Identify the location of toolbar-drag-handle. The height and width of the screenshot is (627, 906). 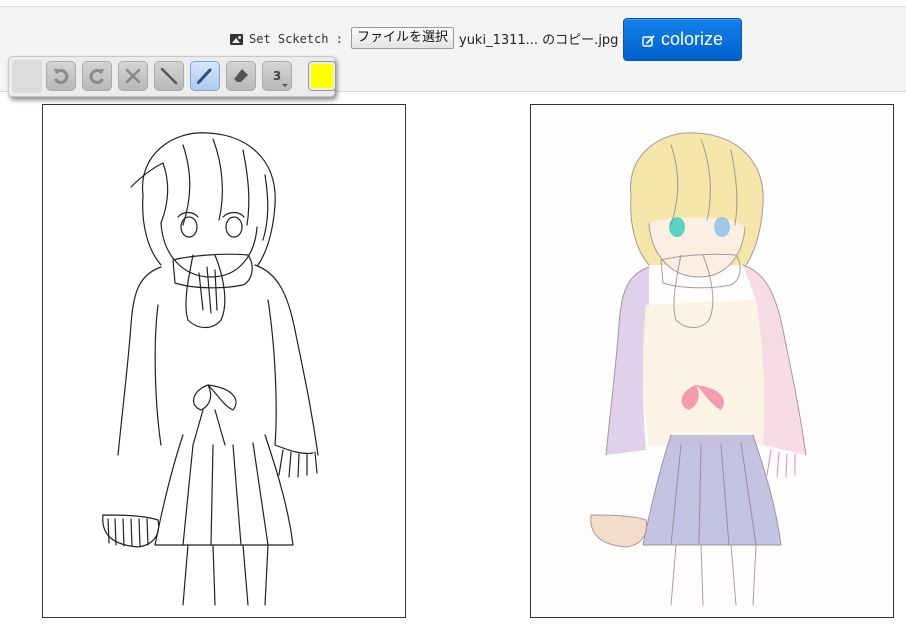
(27, 76).